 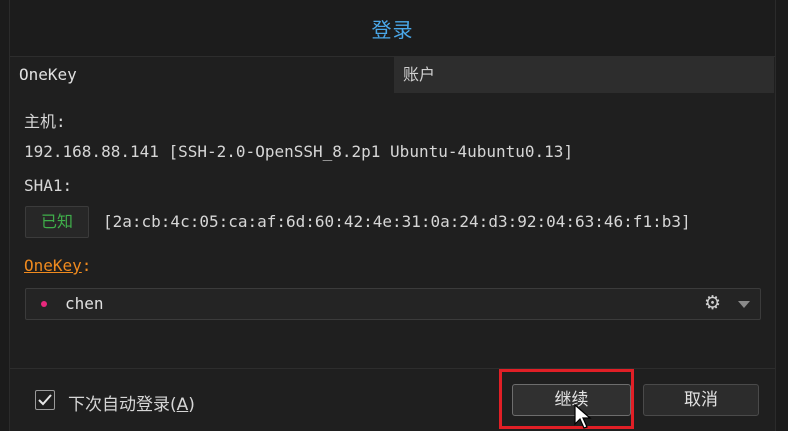 What do you see at coordinates (84, 303) in the screenshot?
I see `onekey-selected-value: chen` at bounding box center [84, 303].